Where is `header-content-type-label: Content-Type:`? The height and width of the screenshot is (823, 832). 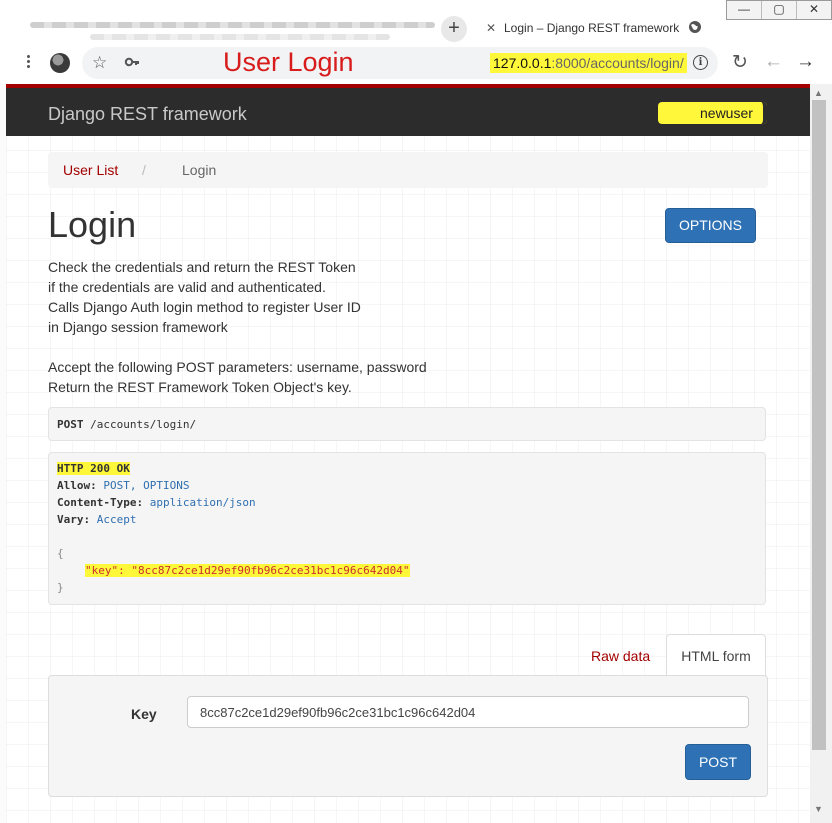 header-content-type-label: Content-Type: is located at coordinates (100, 502).